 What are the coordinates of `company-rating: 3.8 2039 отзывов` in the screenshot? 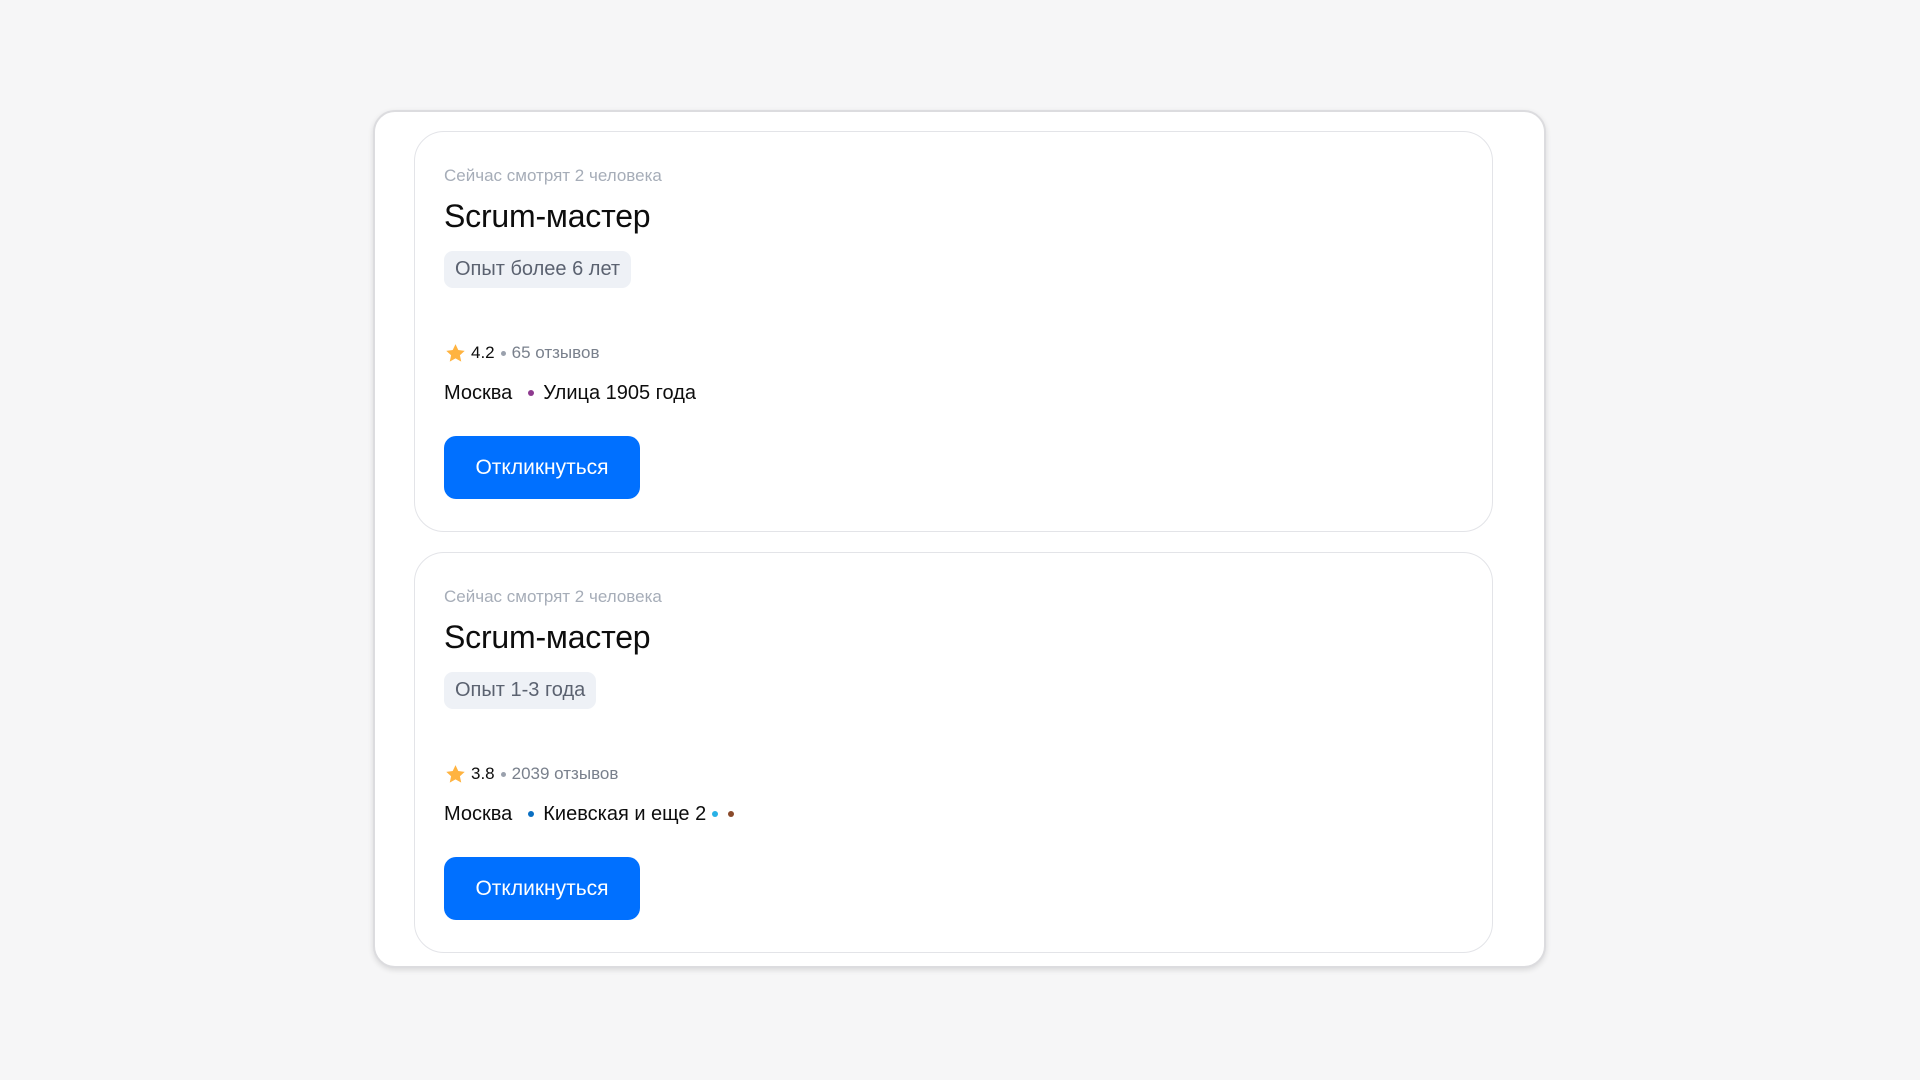 It's located at (531, 774).